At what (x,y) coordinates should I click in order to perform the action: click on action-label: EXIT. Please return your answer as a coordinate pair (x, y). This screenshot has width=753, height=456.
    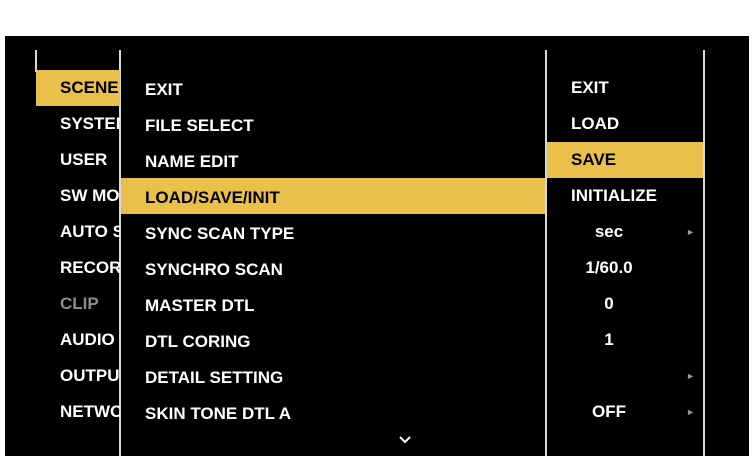
    Looking at the image, I should click on (590, 87).